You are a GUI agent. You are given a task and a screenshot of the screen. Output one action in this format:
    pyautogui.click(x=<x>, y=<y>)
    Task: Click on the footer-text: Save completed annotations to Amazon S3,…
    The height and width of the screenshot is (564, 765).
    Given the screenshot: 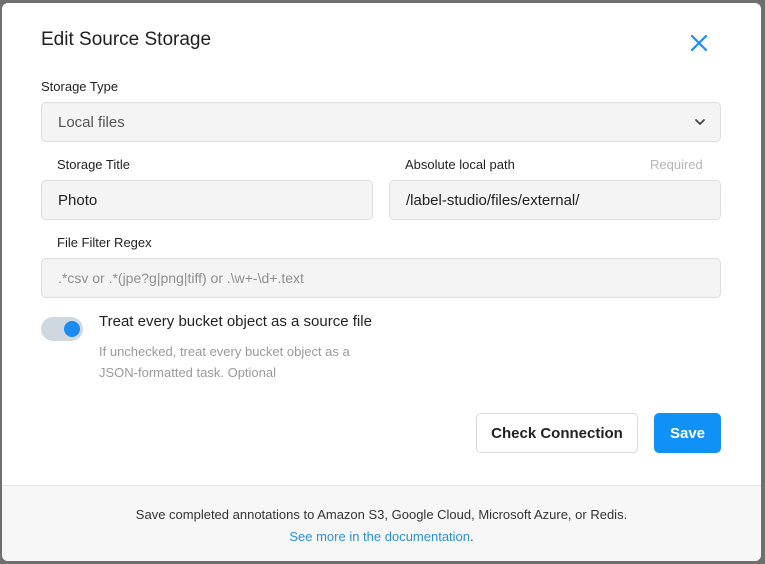 What is the action you would take?
    pyautogui.click(x=381, y=514)
    